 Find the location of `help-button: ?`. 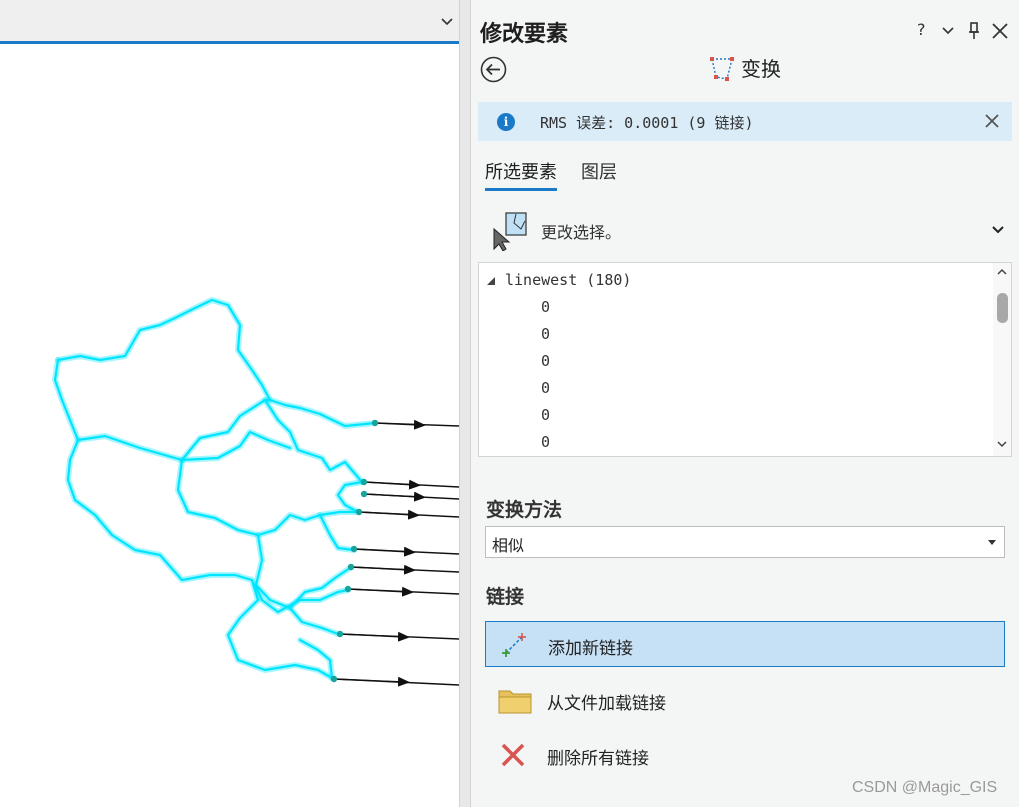

help-button: ? is located at coordinates (921, 30).